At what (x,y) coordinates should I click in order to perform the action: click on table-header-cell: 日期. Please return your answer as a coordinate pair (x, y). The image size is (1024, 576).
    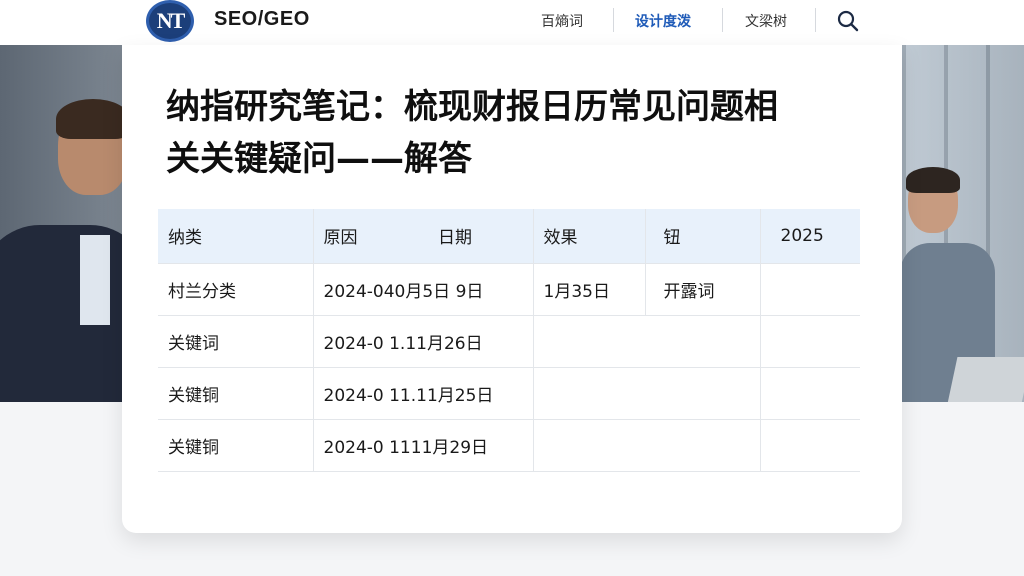
    Looking at the image, I should click on (481, 236).